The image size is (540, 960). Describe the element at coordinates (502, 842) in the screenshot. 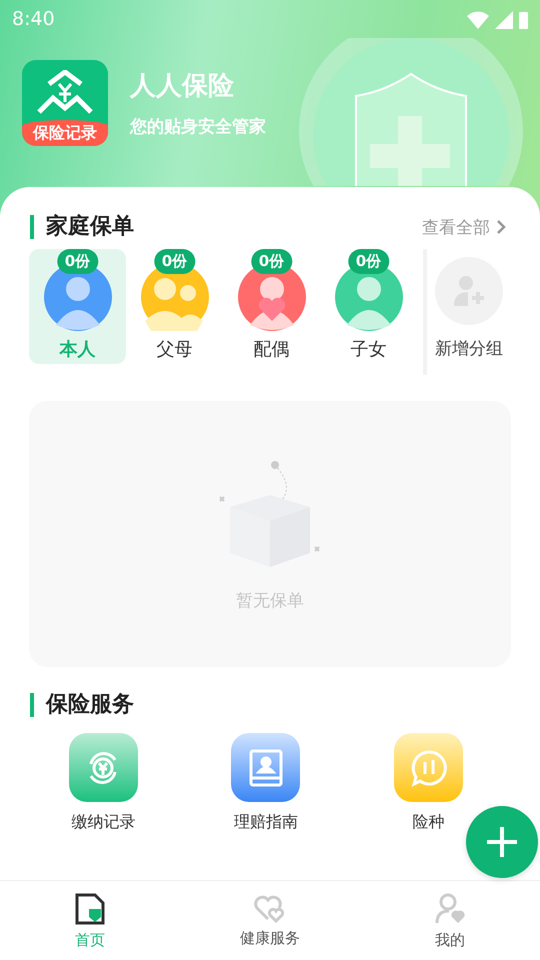

I see `plus-icon` at that location.